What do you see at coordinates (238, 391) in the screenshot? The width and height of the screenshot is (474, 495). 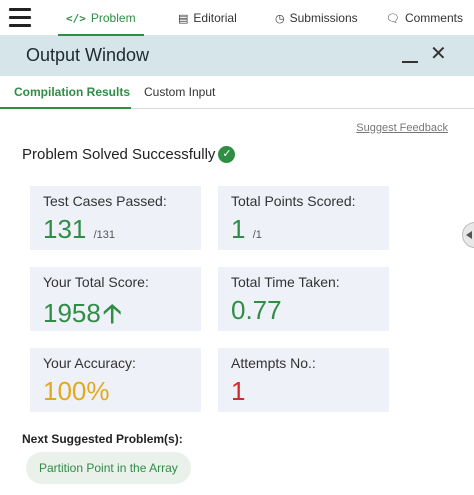 I see `attempts-value: 1` at bounding box center [238, 391].